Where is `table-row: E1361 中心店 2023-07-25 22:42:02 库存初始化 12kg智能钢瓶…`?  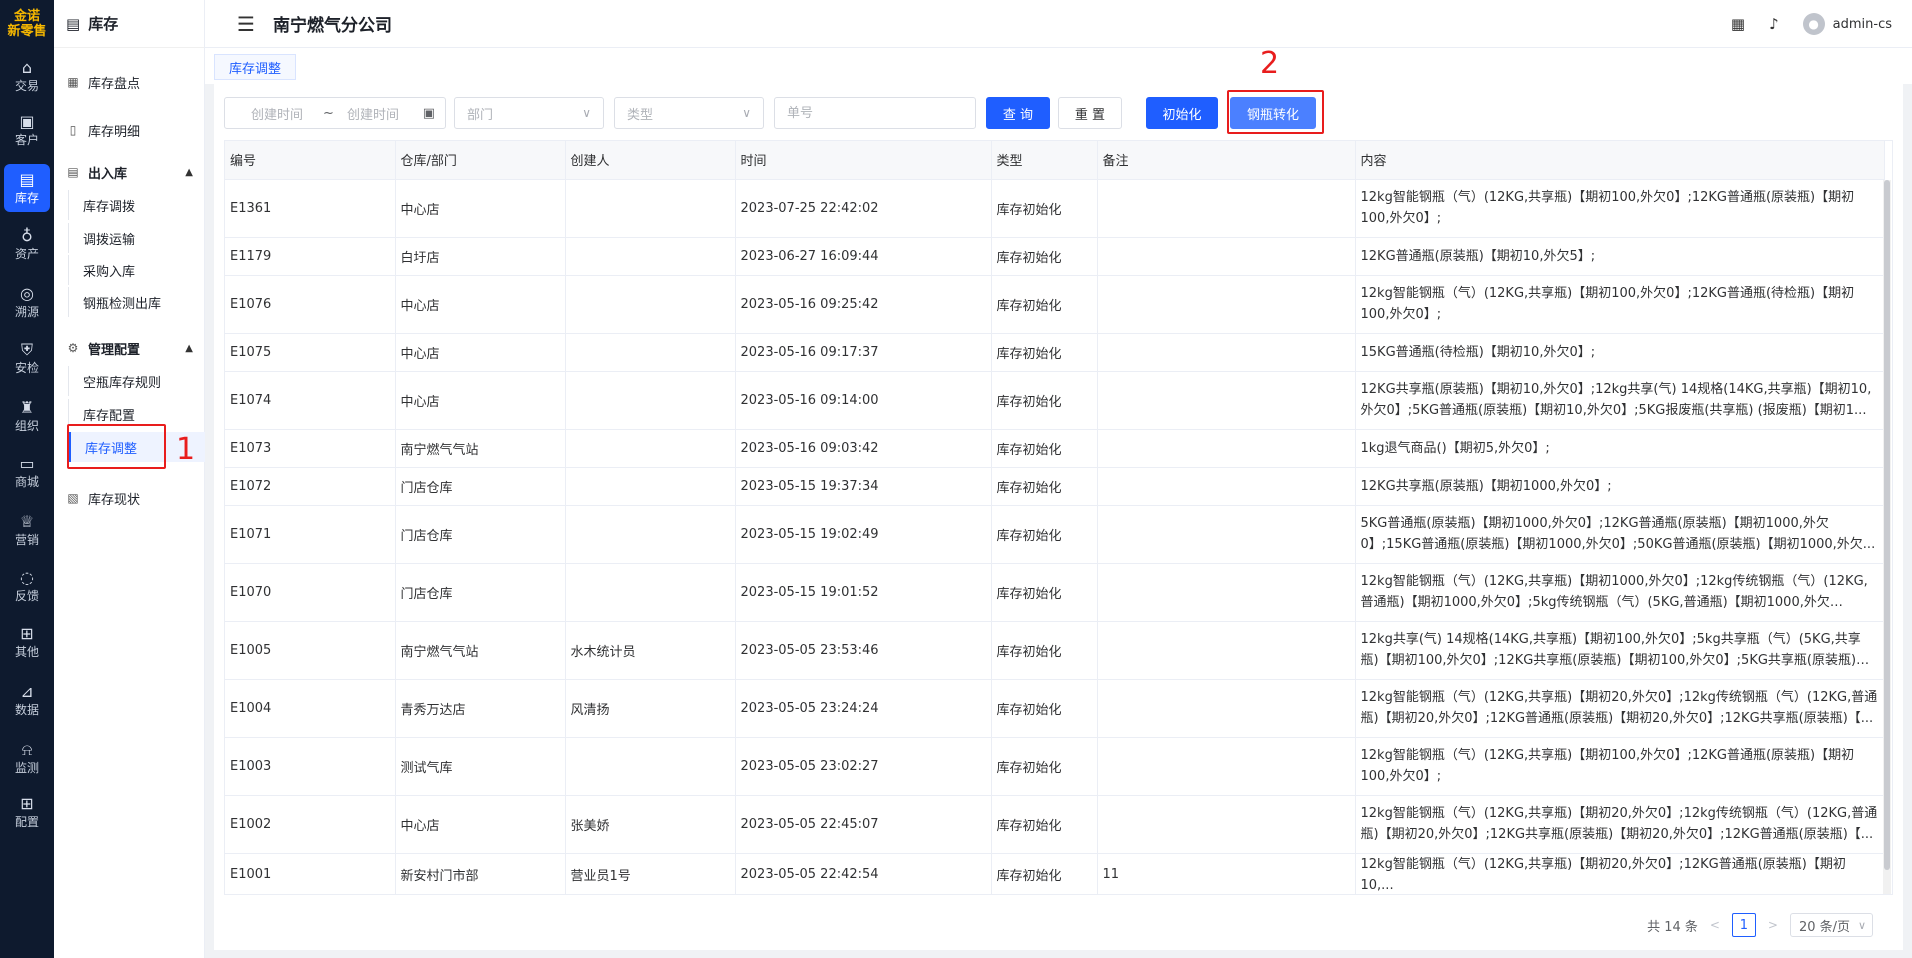 table-row: E1361 中心店 2023-07-25 22:42:02 库存初始化 12kg智能钢瓶… is located at coordinates (1055, 208).